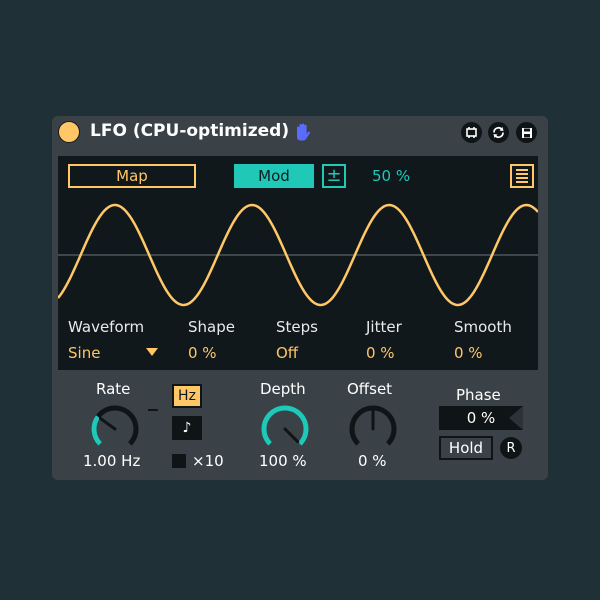 The height and width of the screenshot is (600, 600). What do you see at coordinates (372, 461) in the screenshot?
I see `offset-value: 0 %` at bounding box center [372, 461].